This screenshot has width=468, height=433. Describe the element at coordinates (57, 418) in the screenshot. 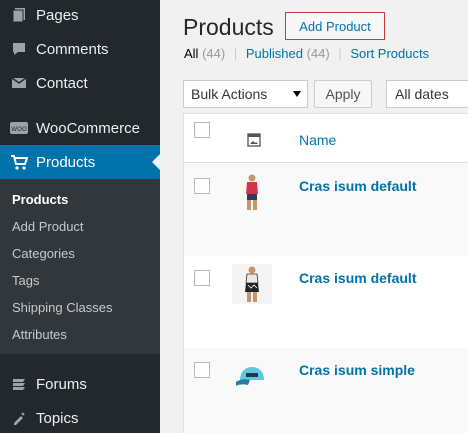

I see `menu-label: Topics` at that location.